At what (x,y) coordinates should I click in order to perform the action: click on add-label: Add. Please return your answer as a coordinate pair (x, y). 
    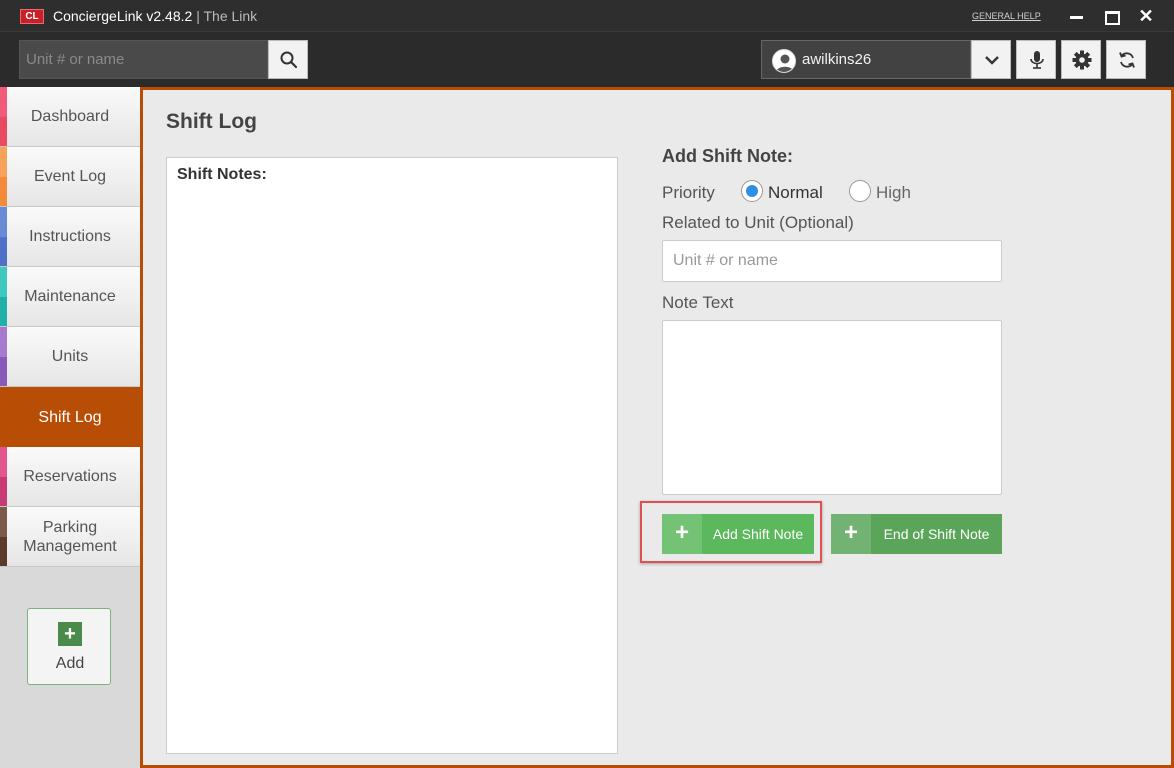
    Looking at the image, I should click on (70, 663).